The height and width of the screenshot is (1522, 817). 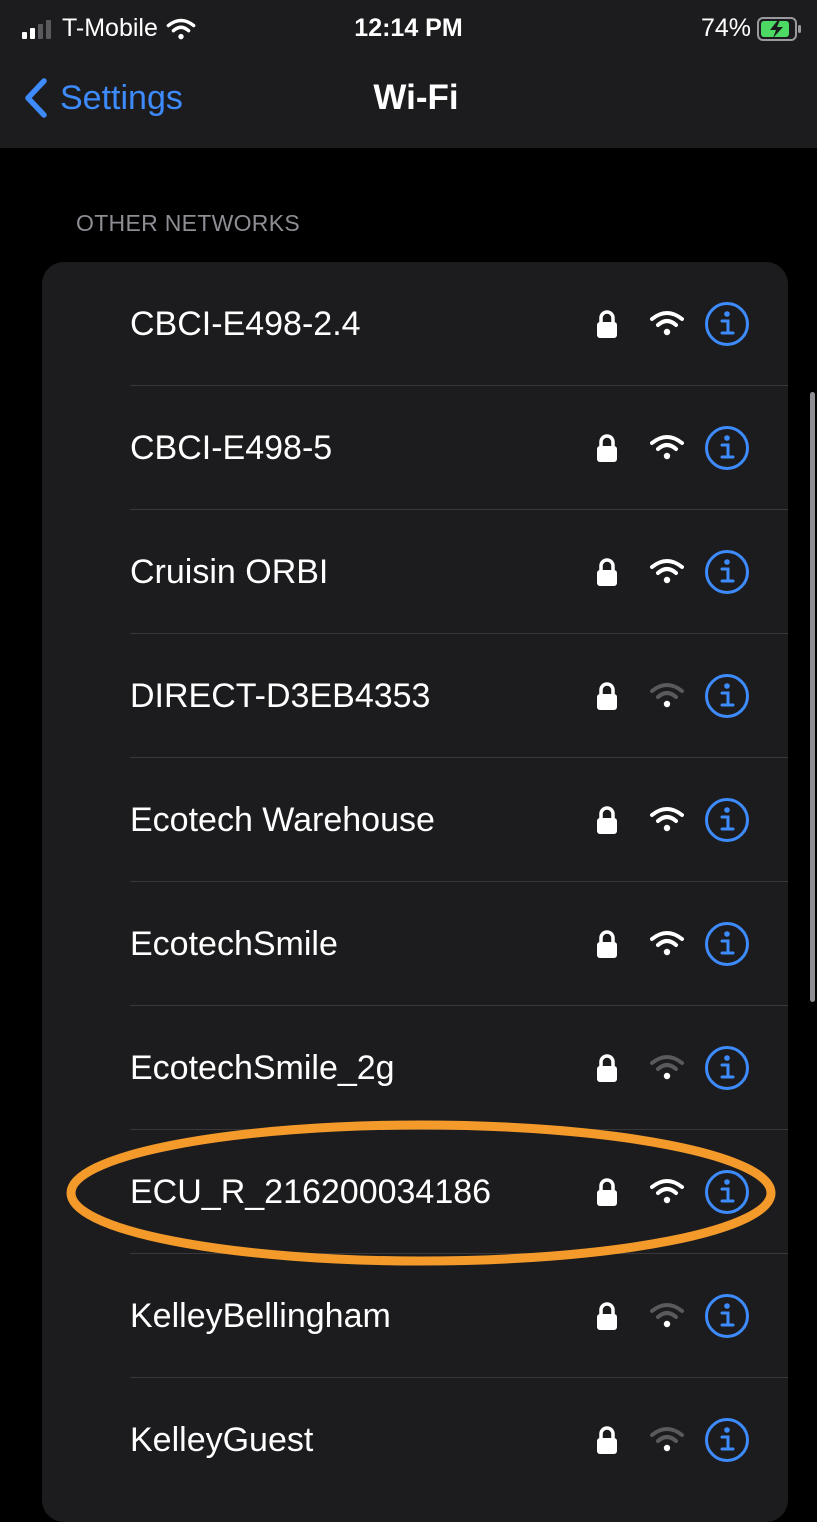 What do you see at coordinates (415, 1316) in the screenshot?
I see `network-row: KelleyBellingham` at bounding box center [415, 1316].